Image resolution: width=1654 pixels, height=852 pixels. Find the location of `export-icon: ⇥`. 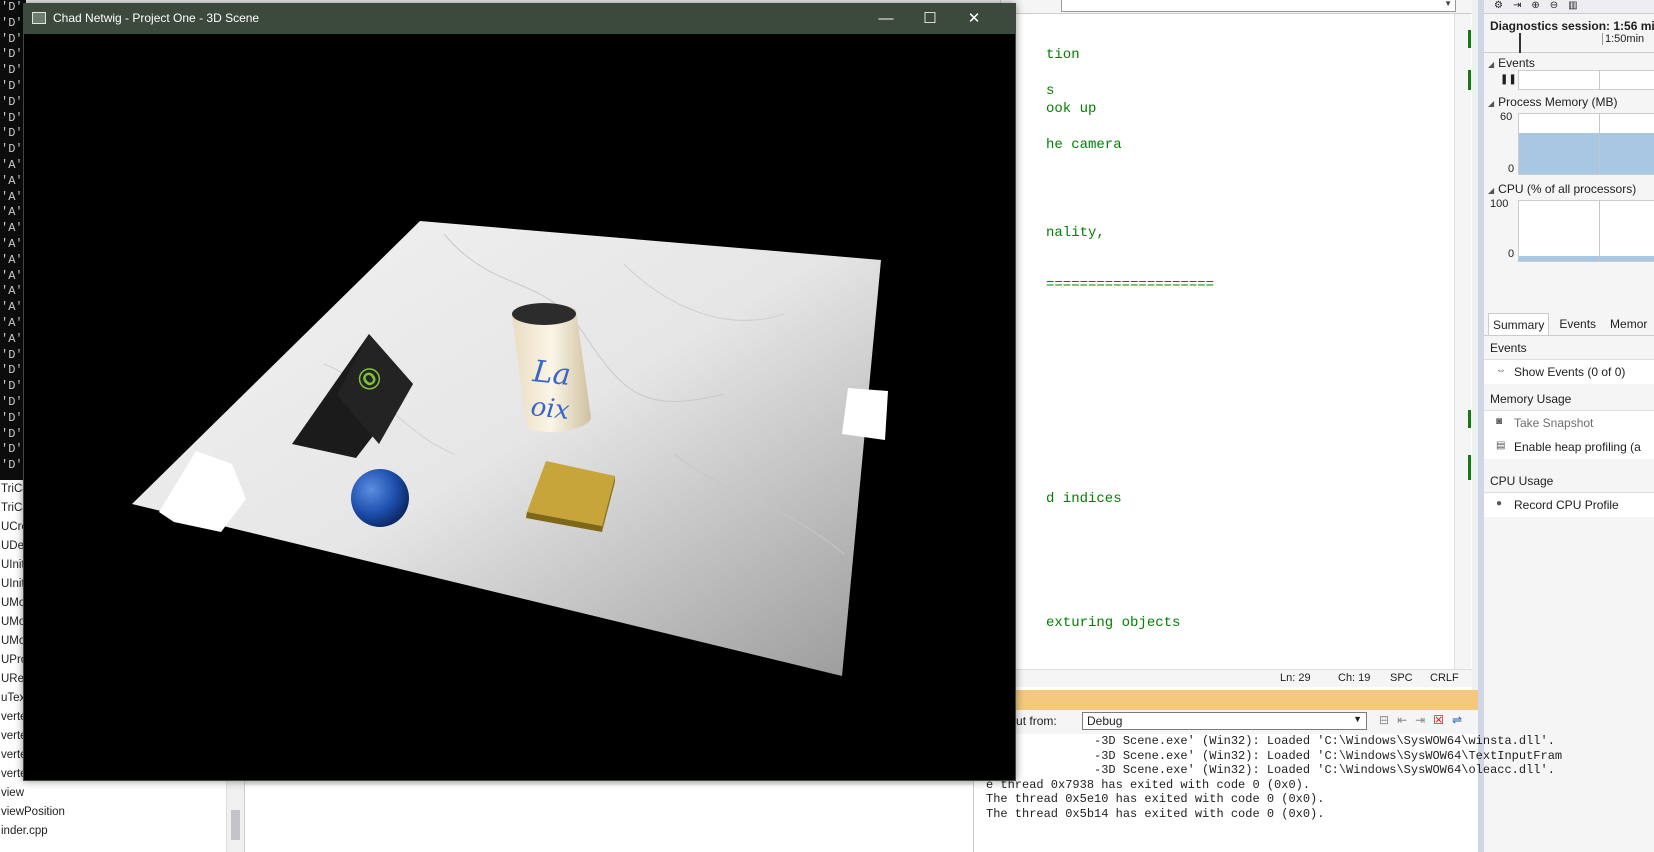

export-icon: ⇥ is located at coordinates (1517, 6).